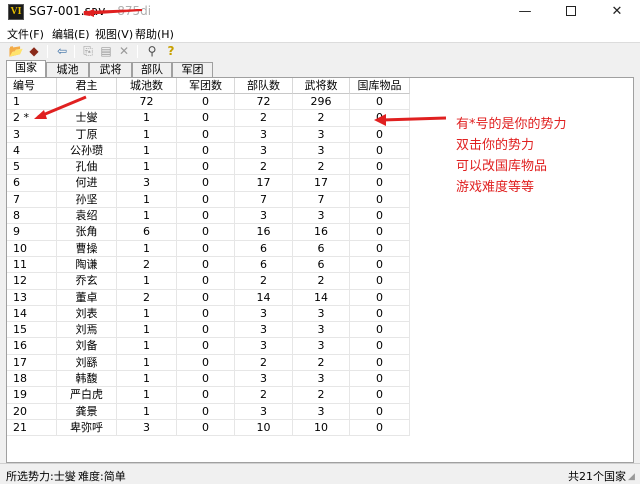 This screenshot has height=484, width=640. I want to click on title-bar: VI SG7-001.sav - 875di — ✕, so click(320, 12).